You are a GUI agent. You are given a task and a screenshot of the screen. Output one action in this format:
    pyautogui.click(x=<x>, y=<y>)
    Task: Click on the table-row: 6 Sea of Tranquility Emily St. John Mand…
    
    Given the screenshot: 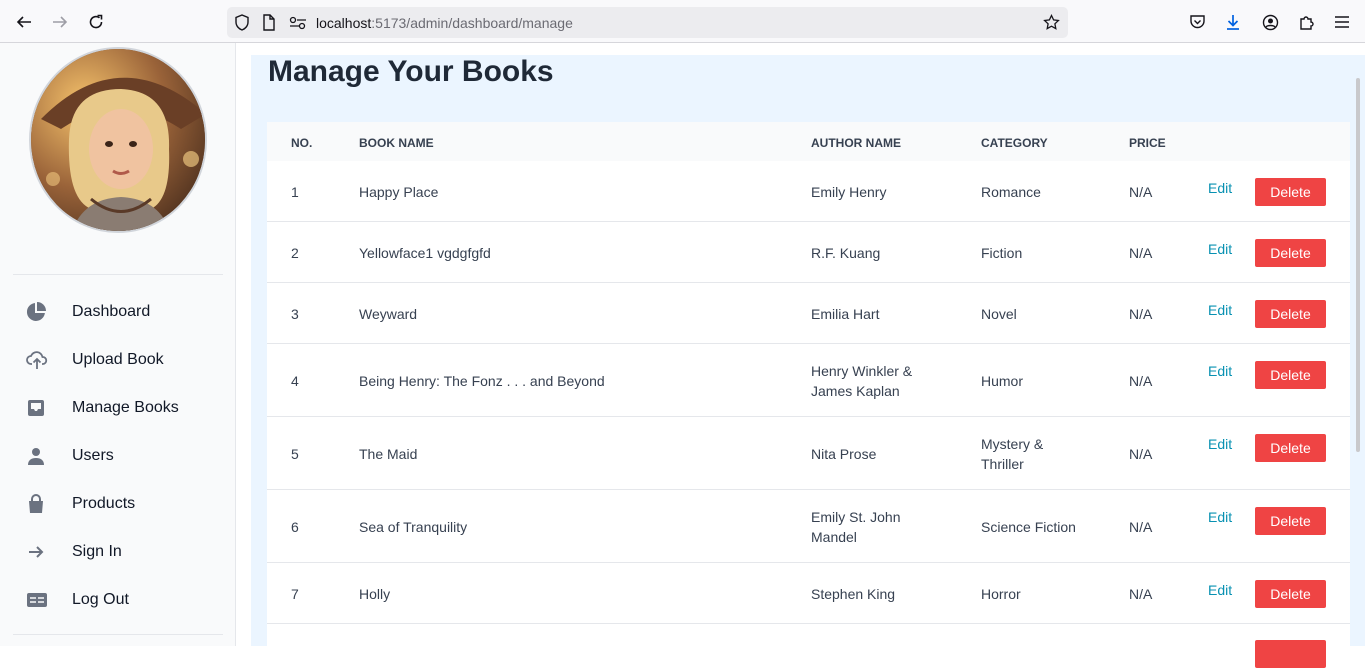 What is the action you would take?
    pyautogui.click(x=808, y=526)
    